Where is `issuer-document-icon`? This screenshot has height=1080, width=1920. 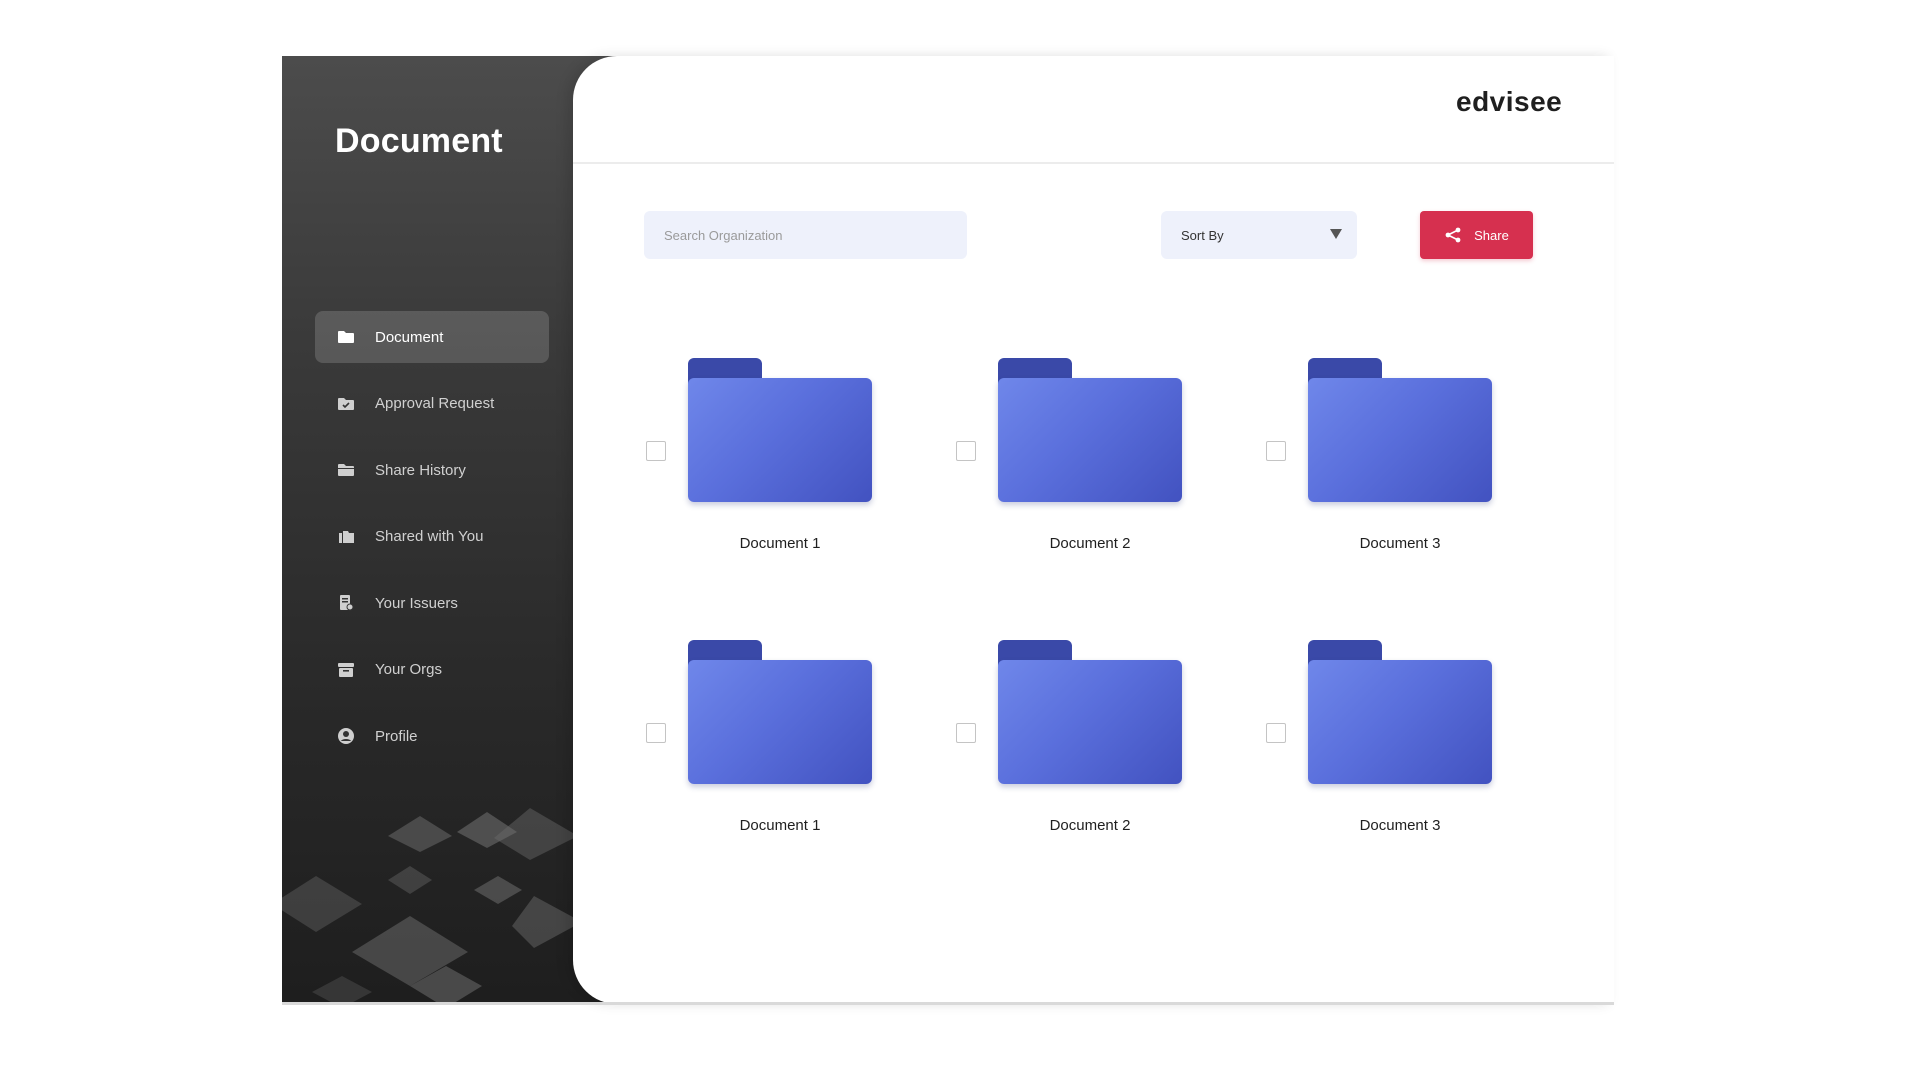
issuer-document-icon is located at coordinates (346, 603).